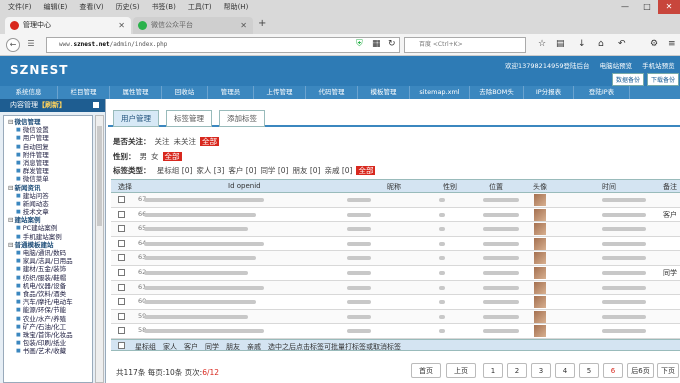 The image size is (680, 383). Describe the element at coordinates (582, 44) in the screenshot. I see `download-icon: ↓` at that location.